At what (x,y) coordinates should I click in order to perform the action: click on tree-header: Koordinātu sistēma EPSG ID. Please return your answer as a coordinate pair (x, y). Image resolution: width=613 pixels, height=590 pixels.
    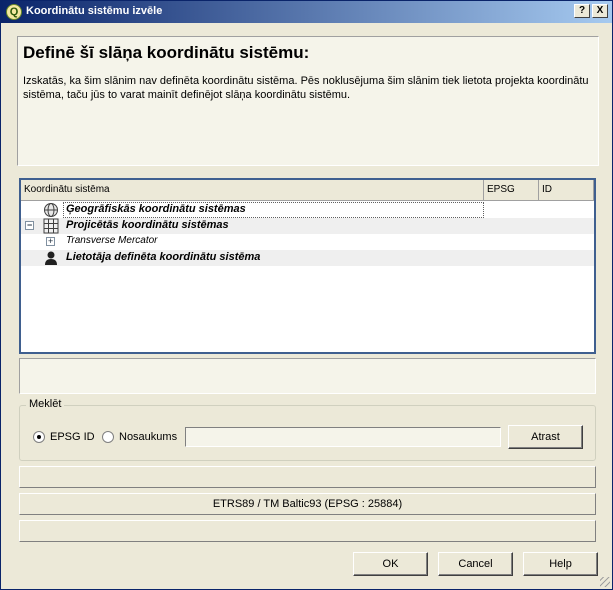
    Looking at the image, I should click on (307, 190).